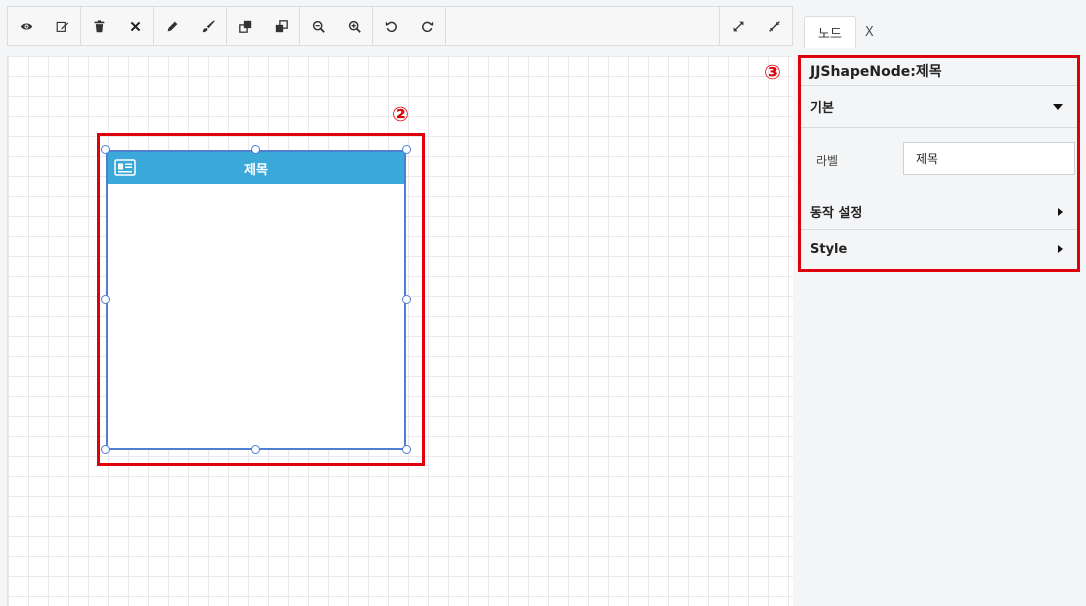 The height and width of the screenshot is (606, 1086). I want to click on send-backward-icon, so click(281, 25).